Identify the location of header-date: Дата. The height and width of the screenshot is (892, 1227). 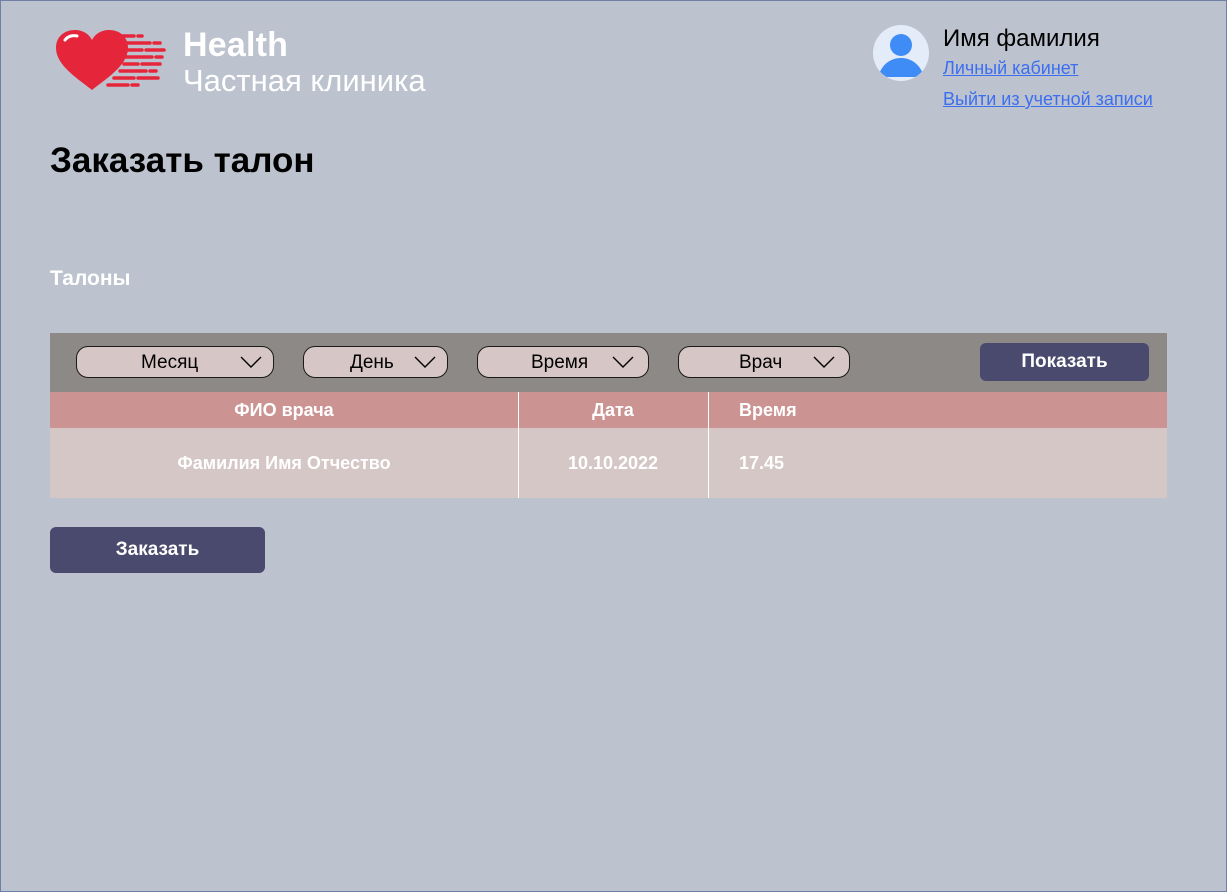
(613, 409).